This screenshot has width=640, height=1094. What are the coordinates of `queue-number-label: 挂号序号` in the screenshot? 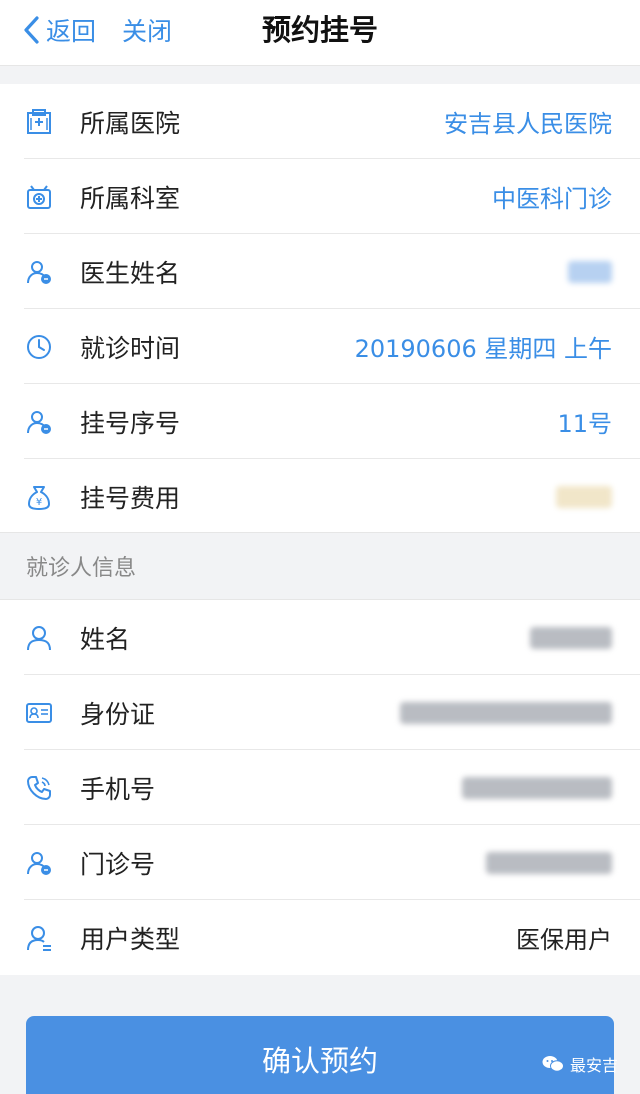 It's located at (130, 423).